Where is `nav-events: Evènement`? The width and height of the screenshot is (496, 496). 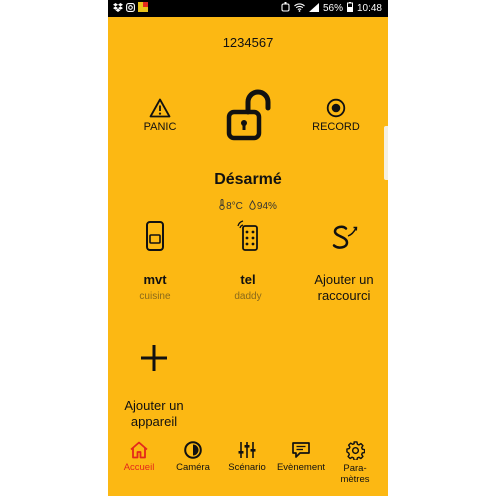 nav-events: Evènement is located at coordinates (301, 457).